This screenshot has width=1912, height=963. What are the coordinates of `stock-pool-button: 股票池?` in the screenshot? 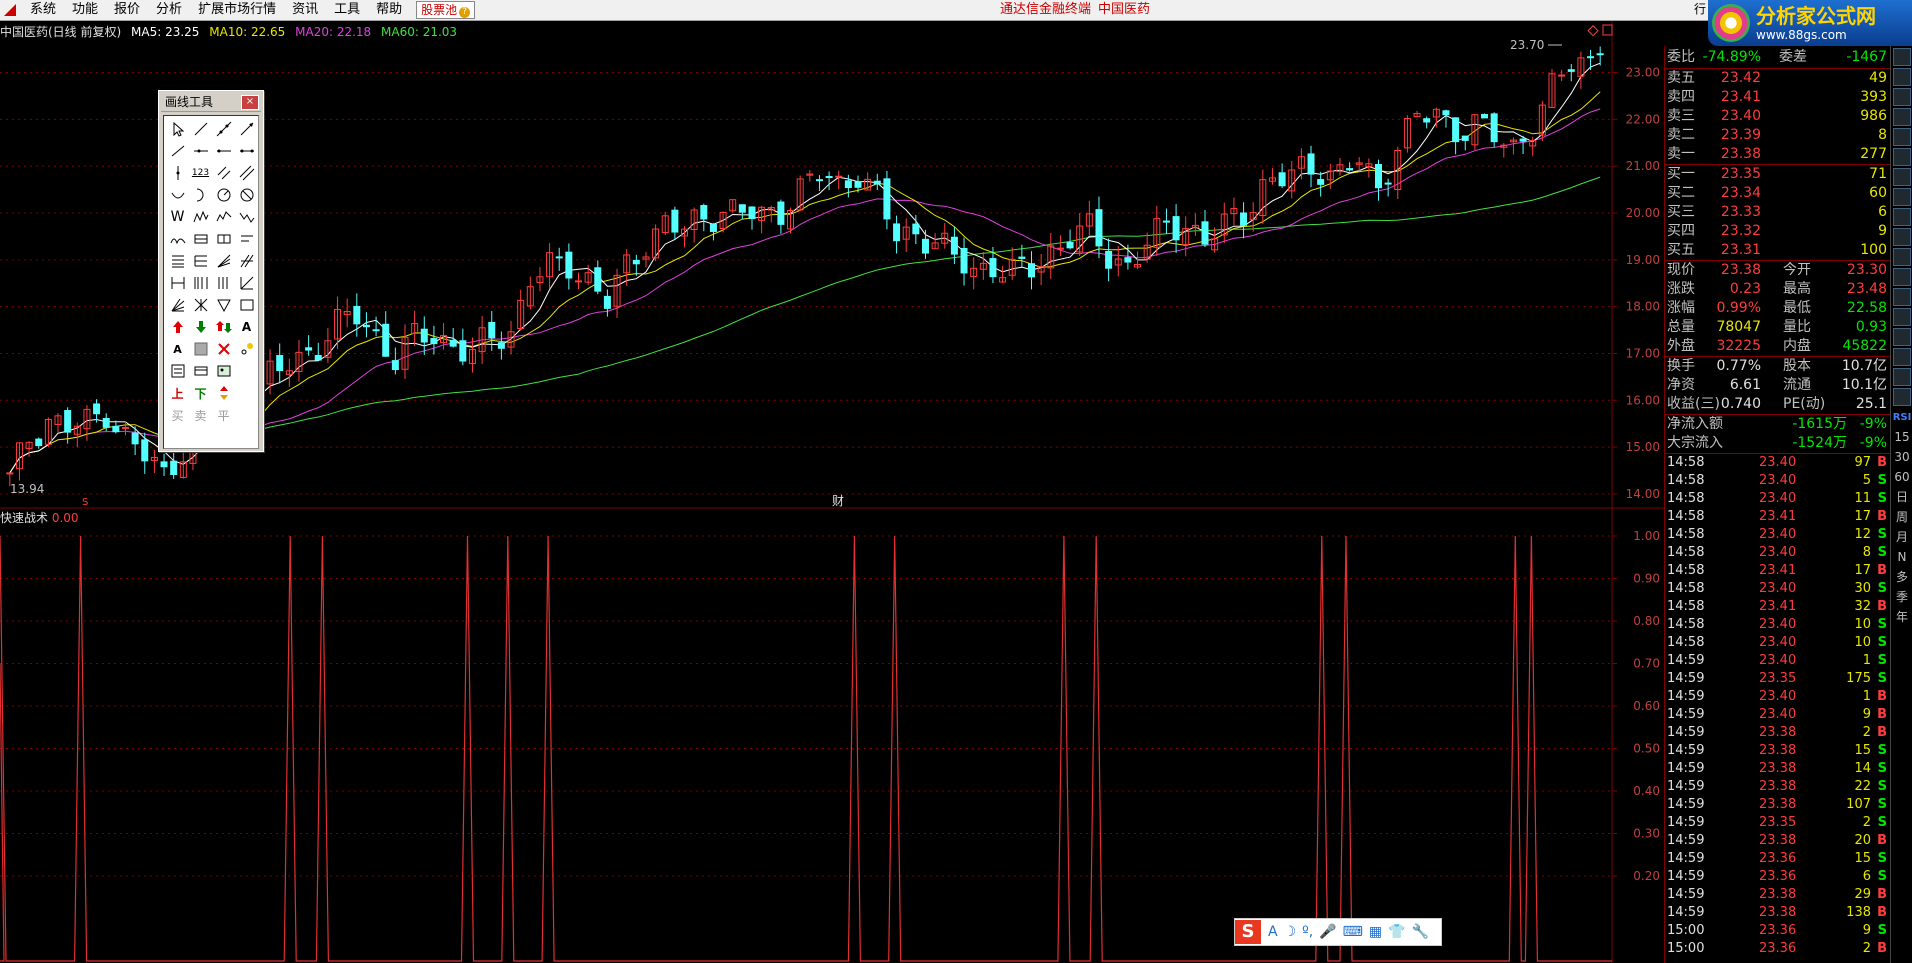 It's located at (446, 10).